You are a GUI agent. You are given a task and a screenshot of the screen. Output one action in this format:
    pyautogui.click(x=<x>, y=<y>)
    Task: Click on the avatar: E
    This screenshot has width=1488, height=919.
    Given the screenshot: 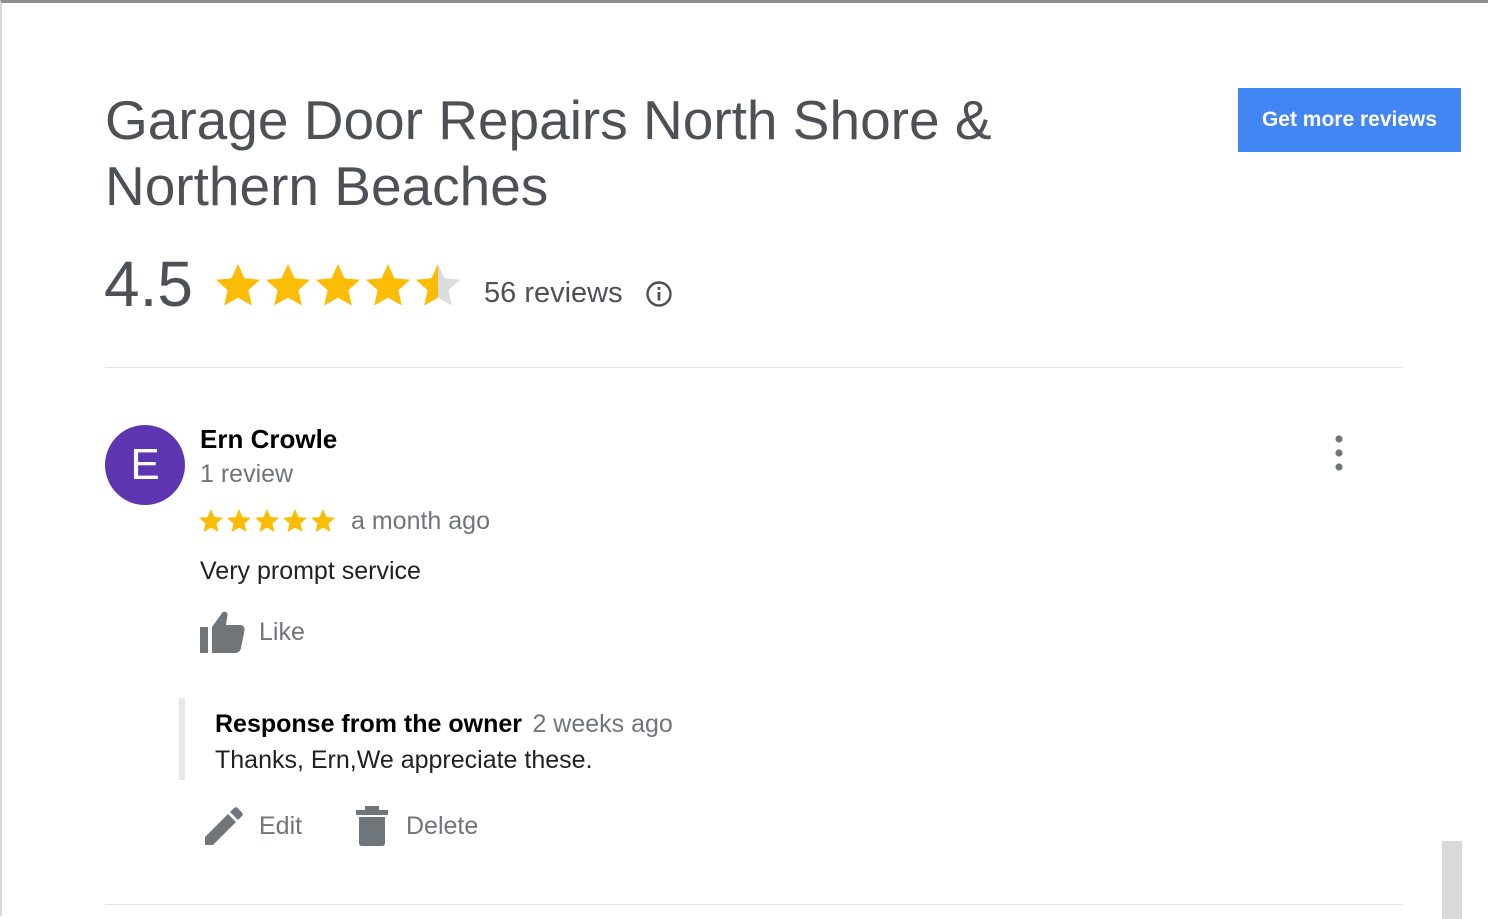 What is the action you would take?
    pyautogui.click(x=145, y=465)
    